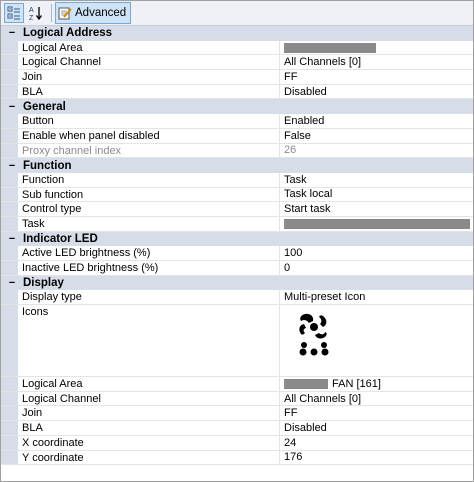 This screenshot has height=482, width=474. I want to click on property-value: Enabled, so click(376, 121).